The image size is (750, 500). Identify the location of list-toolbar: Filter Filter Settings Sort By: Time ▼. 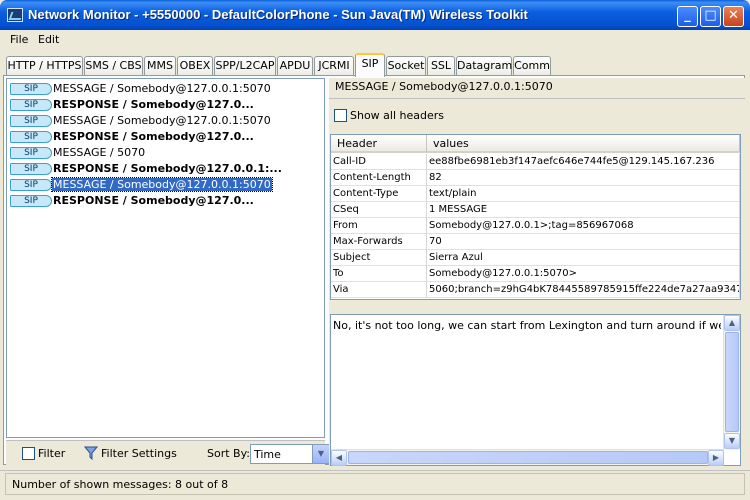
(168, 453).